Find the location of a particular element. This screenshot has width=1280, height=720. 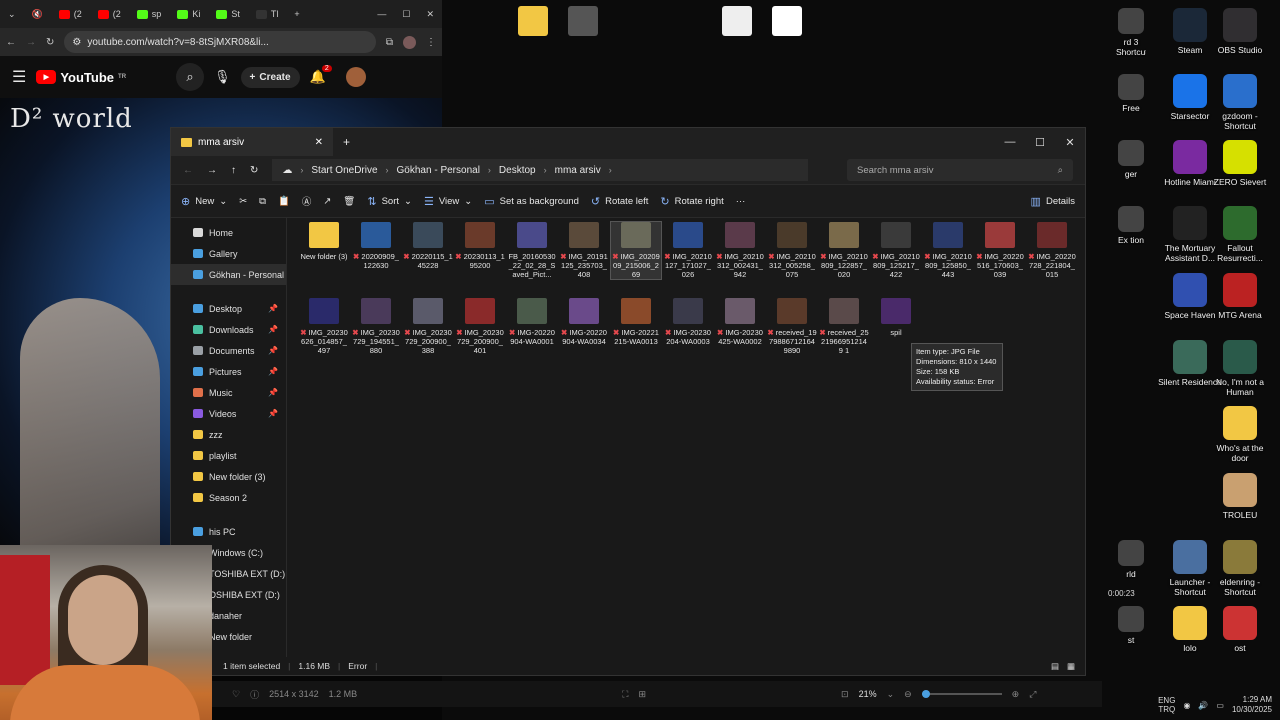

cut-icon: ✂ is located at coordinates (243, 201).